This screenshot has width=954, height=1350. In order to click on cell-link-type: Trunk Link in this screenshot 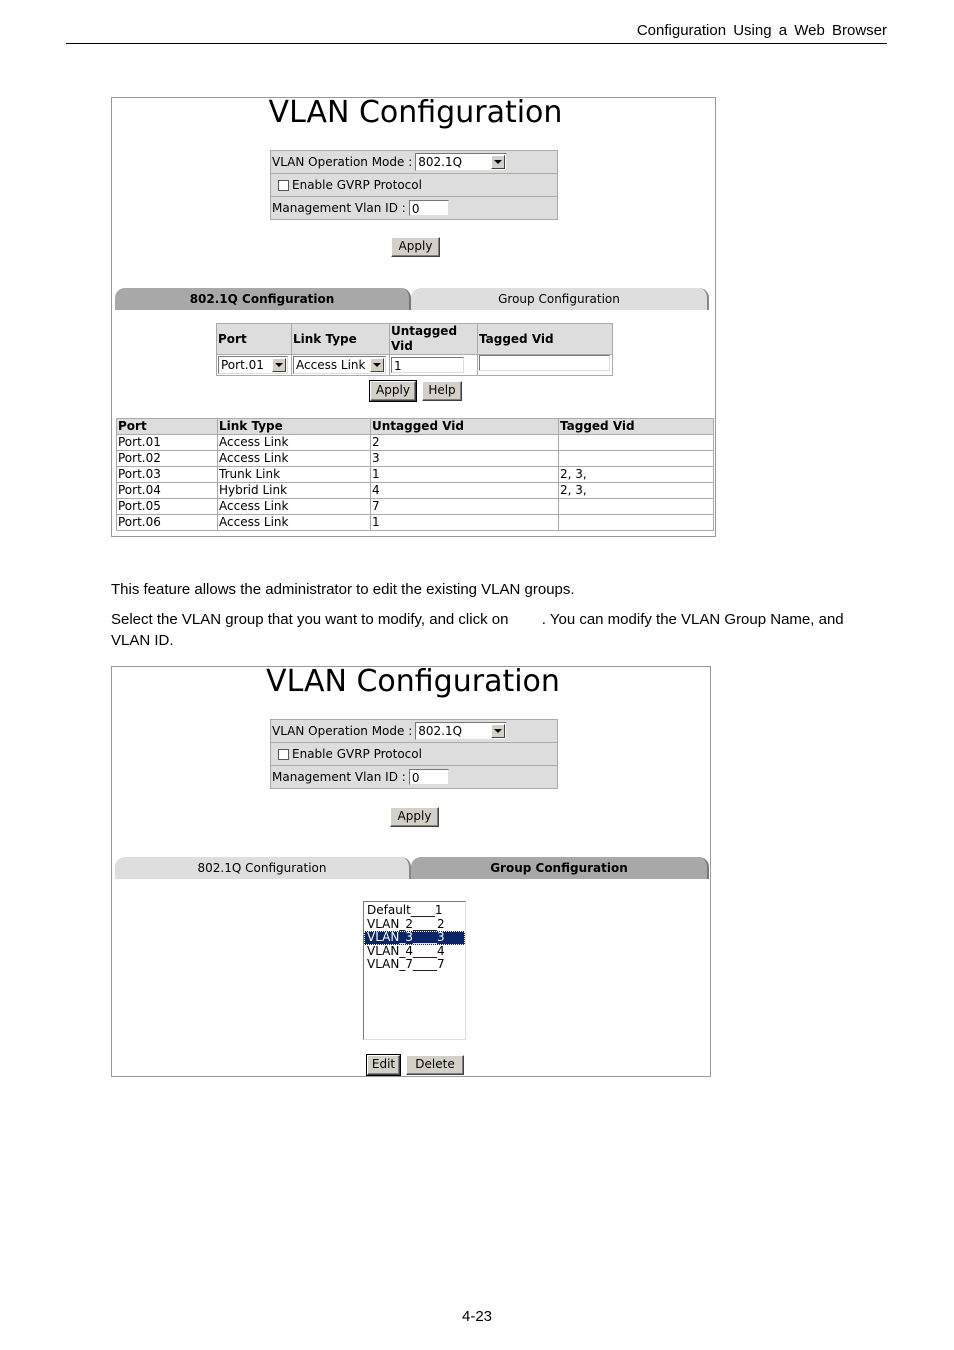, I will do `click(294, 474)`.